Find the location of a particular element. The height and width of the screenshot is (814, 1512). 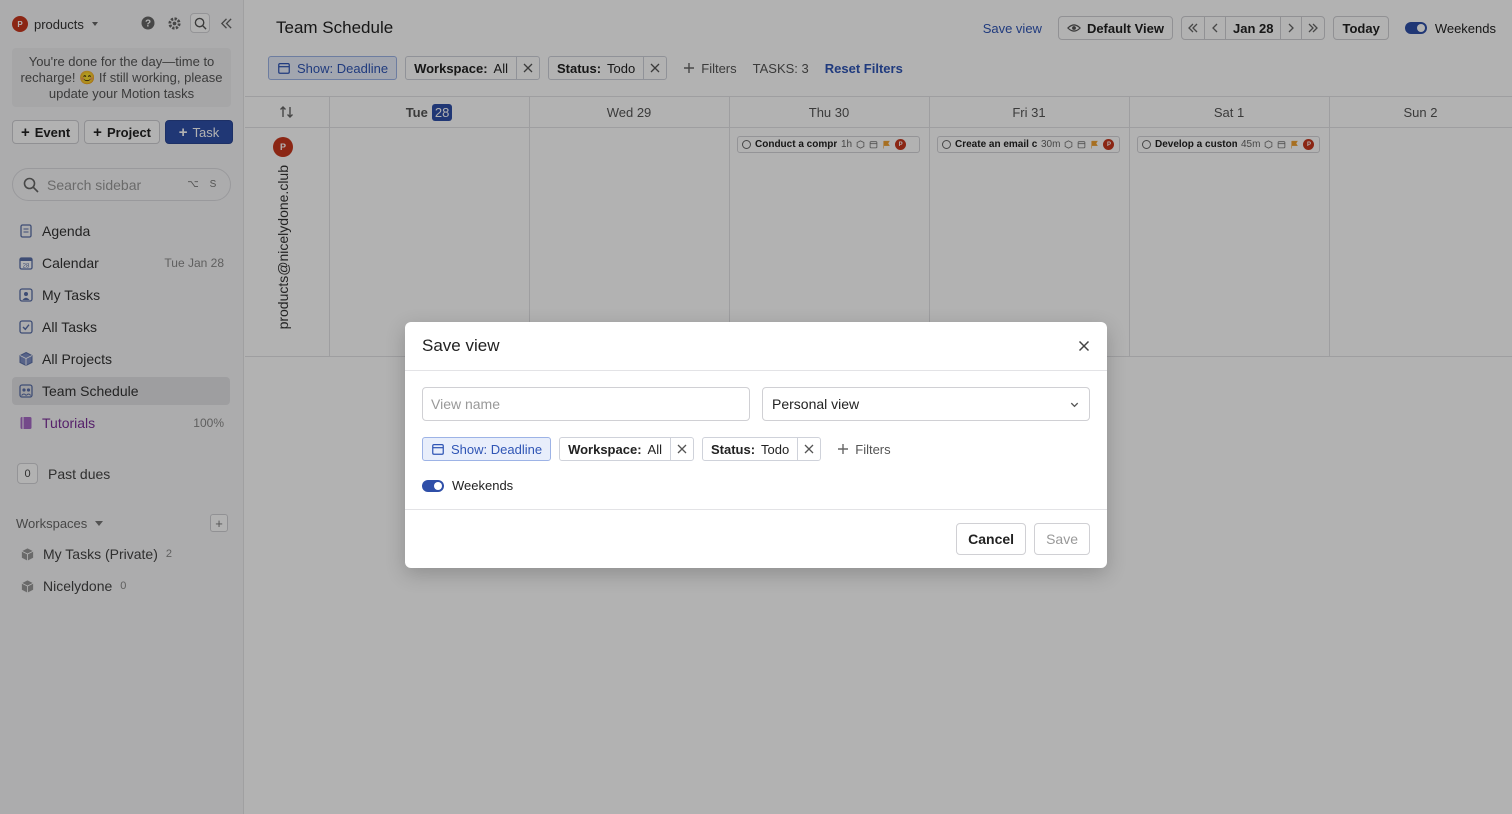

remove-workspace-filter-button is located at coordinates (681, 449).